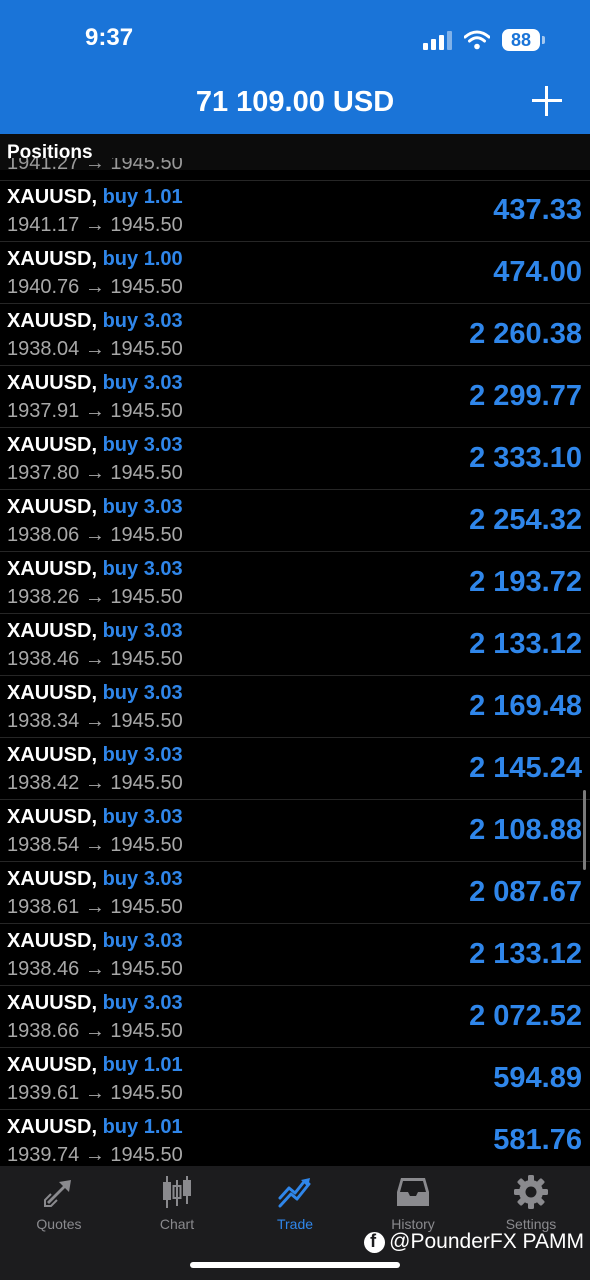 Image resolution: width=590 pixels, height=1280 pixels. What do you see at coordinates (295, 211) in the screenshot?
I see `position-row: XAUUSD, buy 1.01 1941.17 → 1945.50 437.33` at bounding box center [295, 211].